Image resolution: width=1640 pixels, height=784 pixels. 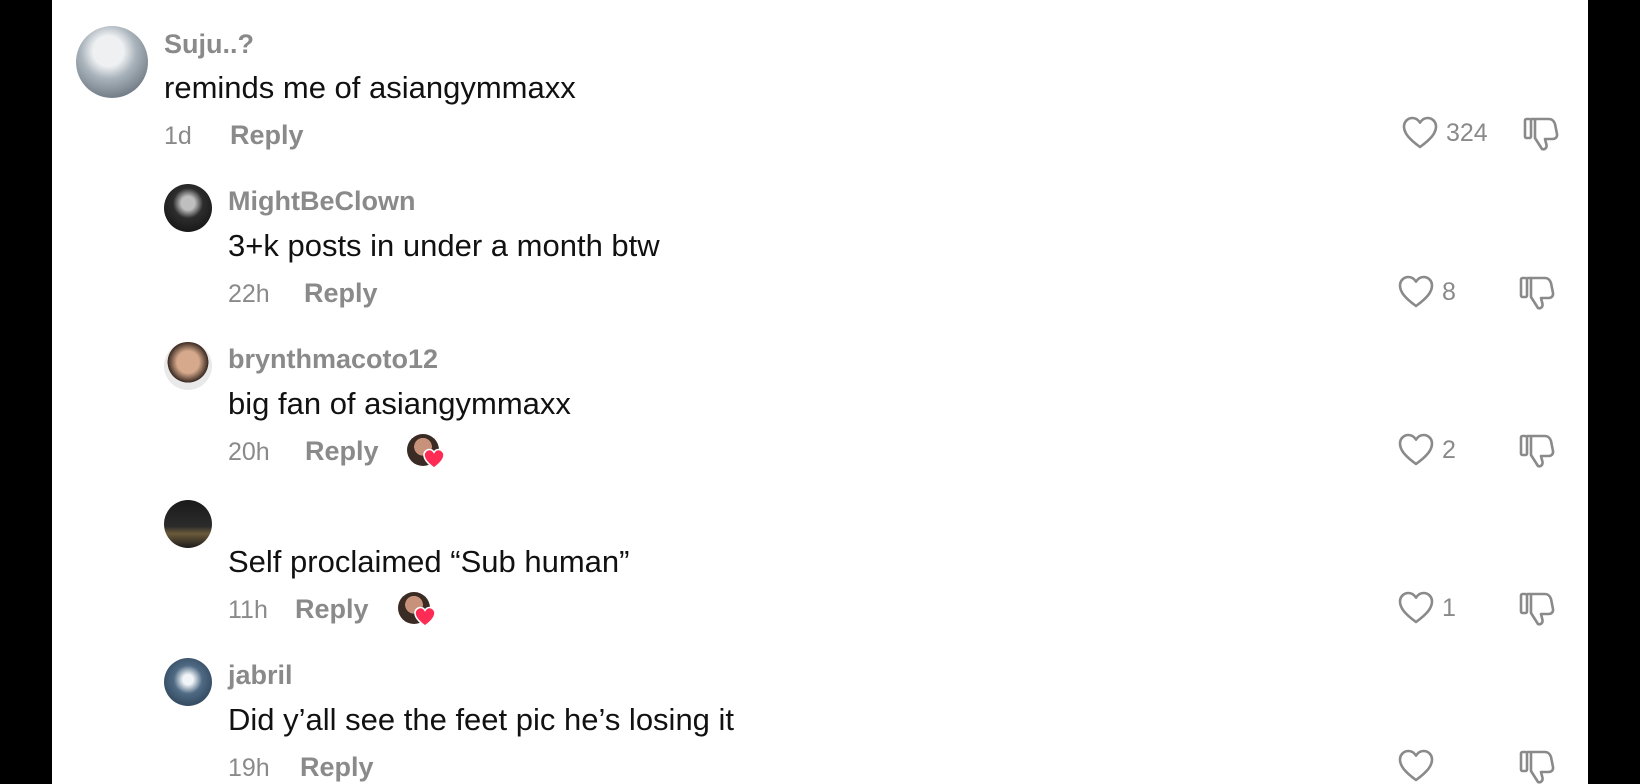 What do you see at coordinates (1445, 133) in the screenshot?
I see `like-button: 324` at bounding box center [1445, 133].